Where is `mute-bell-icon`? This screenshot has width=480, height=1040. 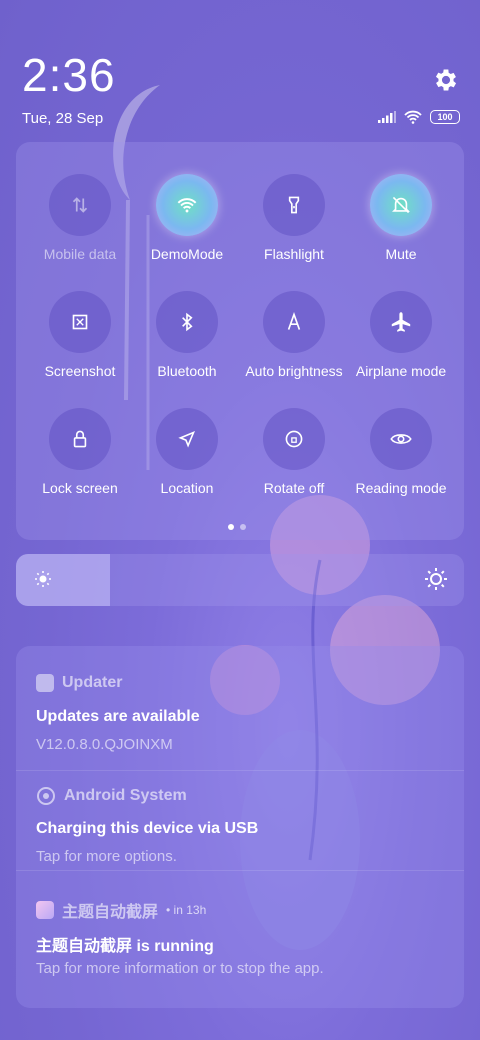 mute-bell-icon is located at coordinates (401, 205).